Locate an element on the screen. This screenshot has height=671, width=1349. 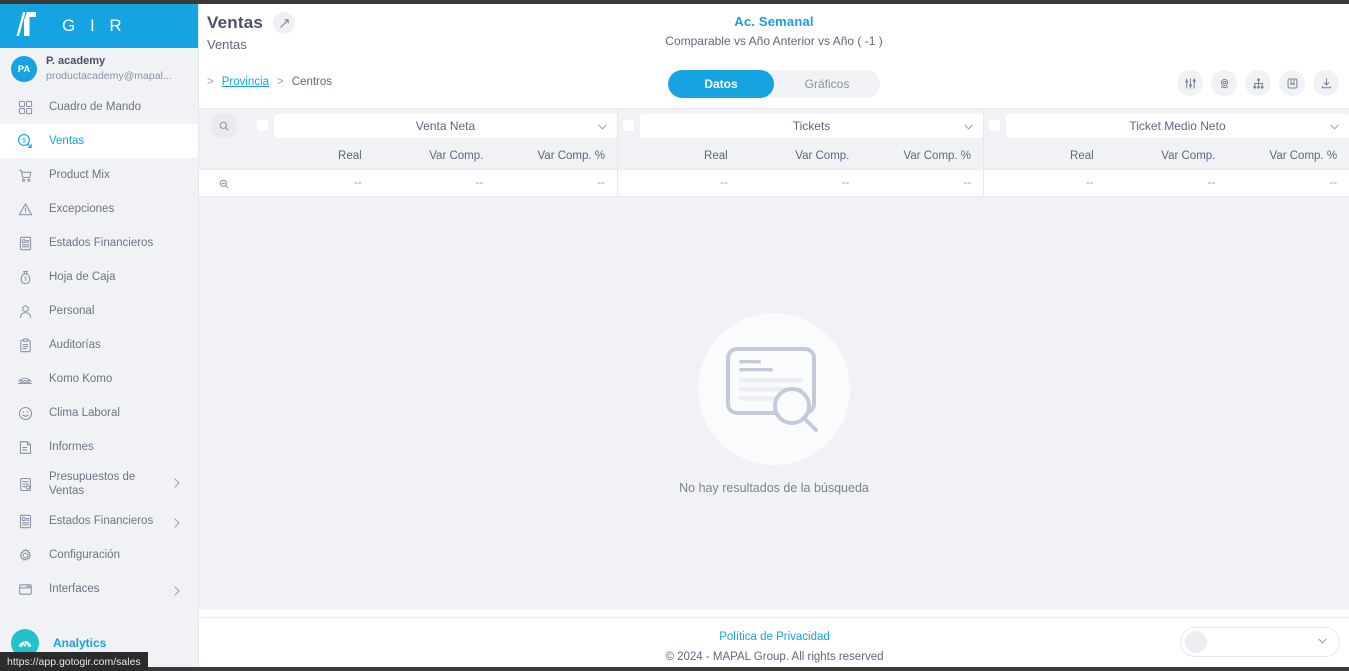
sidebar-item-estados-financieros: Estados Financieros is located at coordinates (99, 243).